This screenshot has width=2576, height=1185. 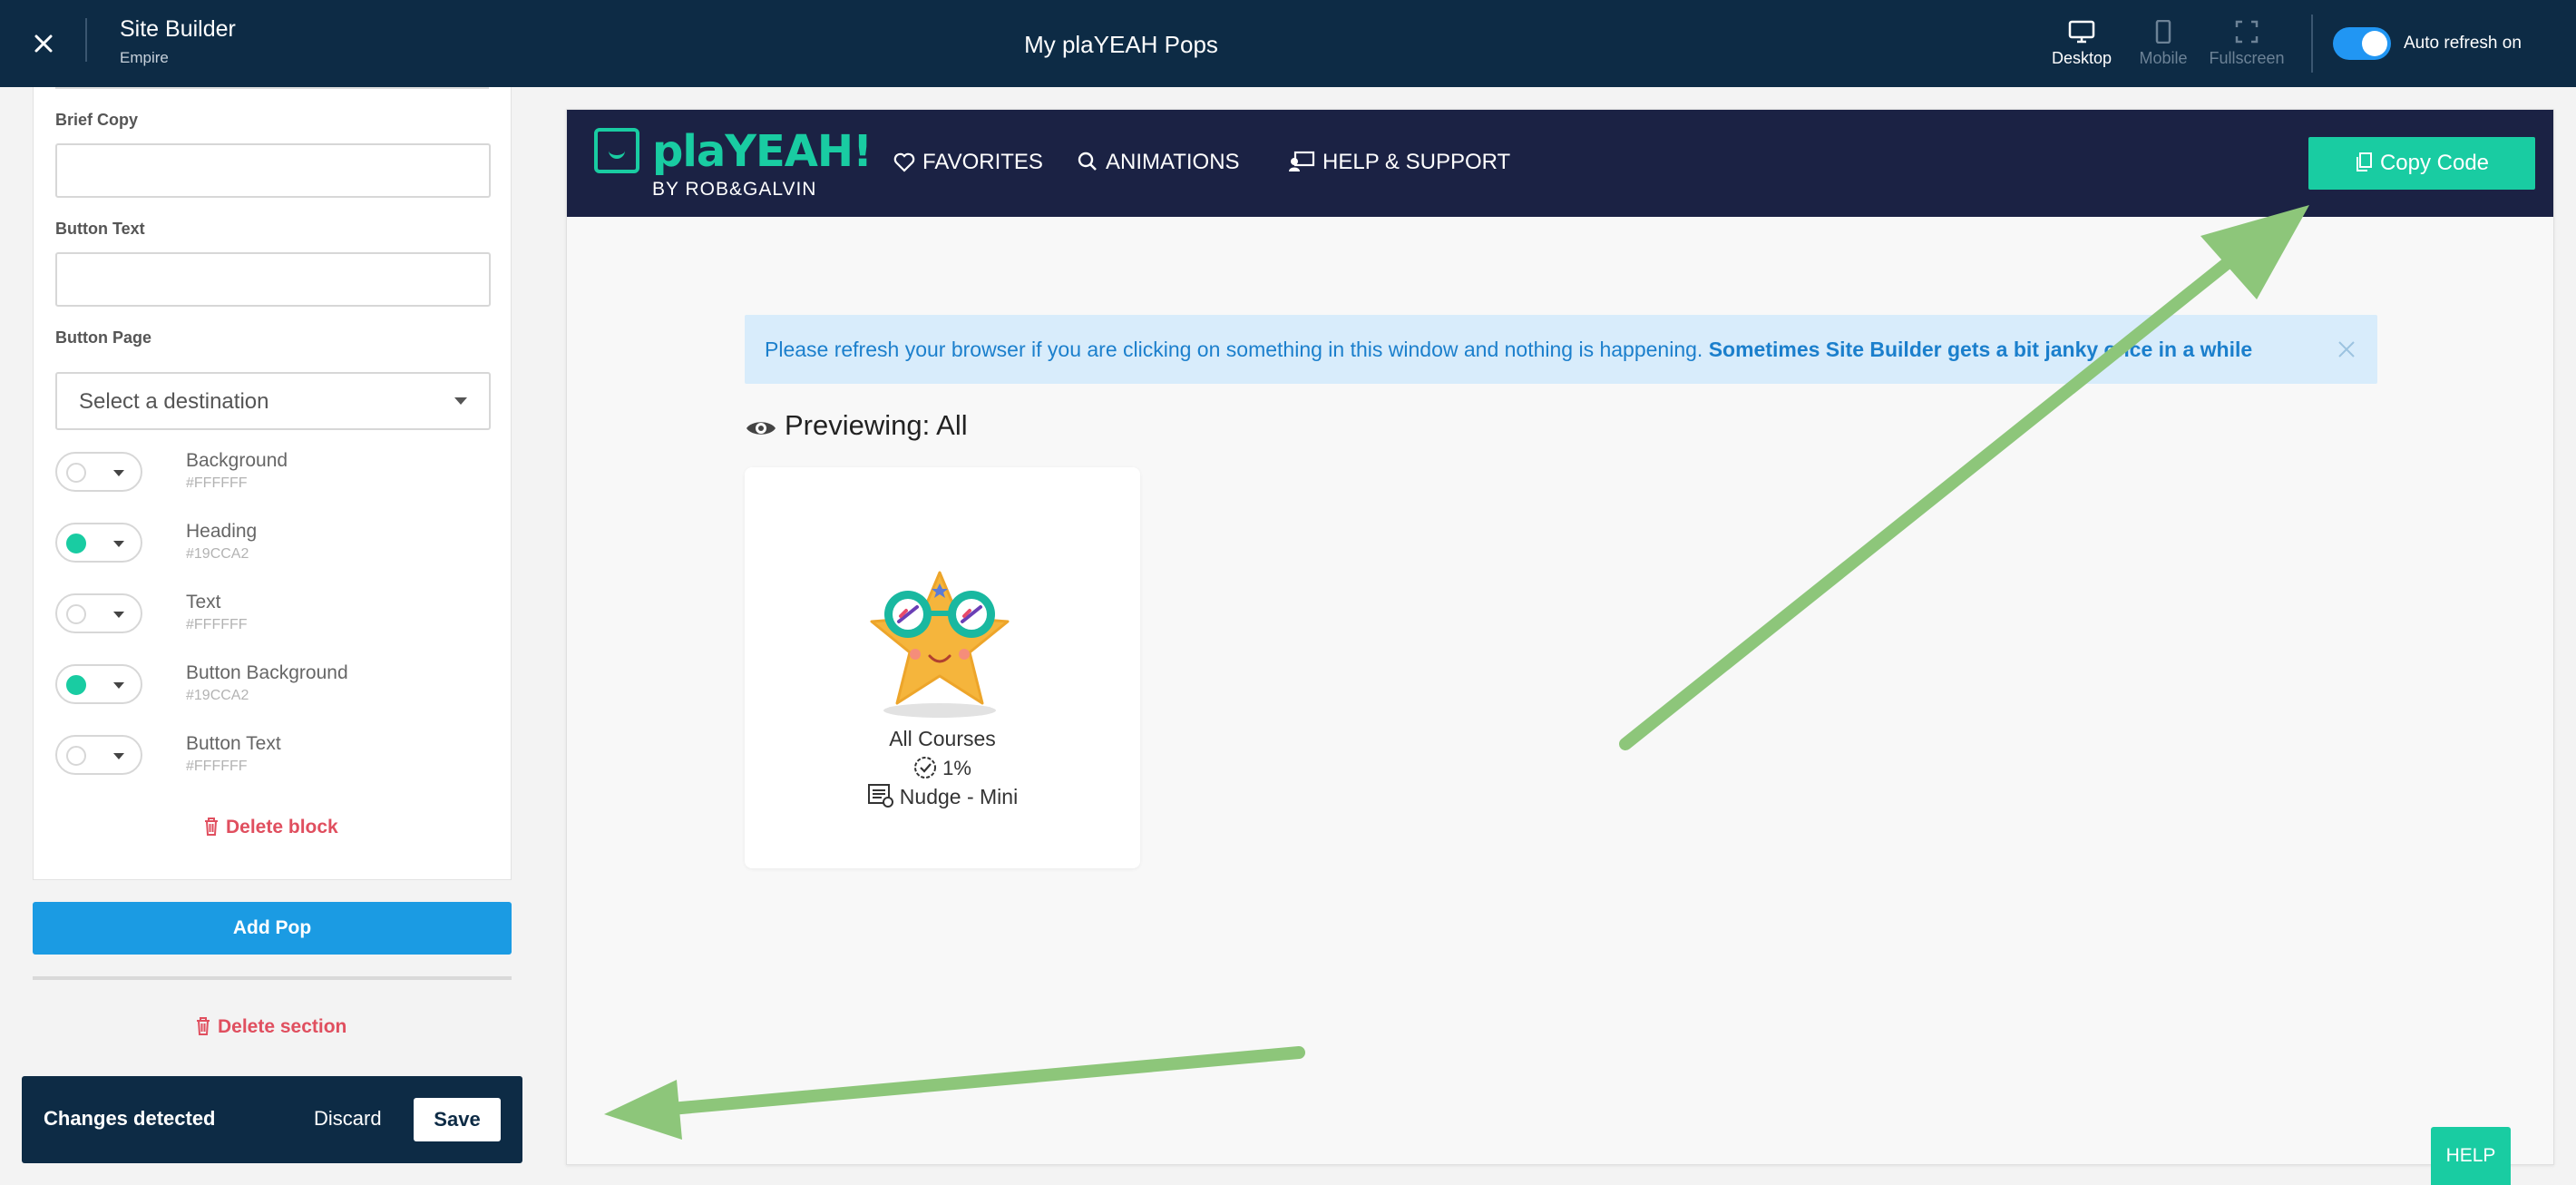 What do you see at coordinates (272, 928) in the screenshot?
I see `add-pop-button: Add Pop` at bounding box center [272, 928].